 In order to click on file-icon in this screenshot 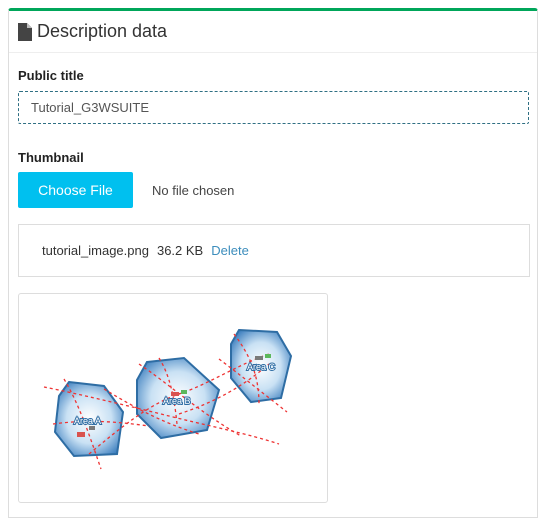, I will do `click(25, 31)`.